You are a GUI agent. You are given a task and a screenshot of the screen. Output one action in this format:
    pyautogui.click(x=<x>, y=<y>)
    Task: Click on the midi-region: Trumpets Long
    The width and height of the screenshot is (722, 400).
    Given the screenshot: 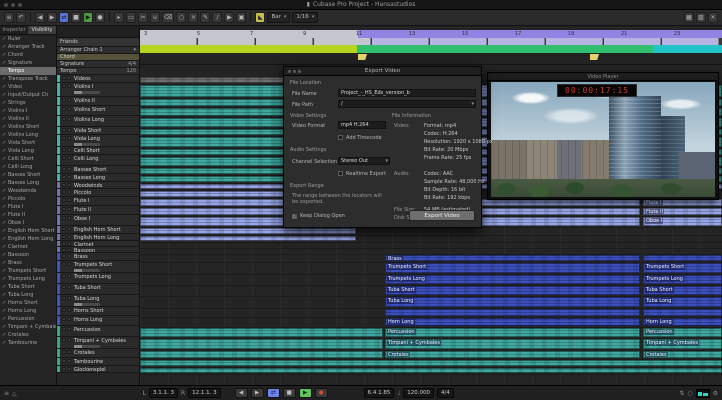 What is the action you would take?
    pyautogui.click(x=512, y=279)
    